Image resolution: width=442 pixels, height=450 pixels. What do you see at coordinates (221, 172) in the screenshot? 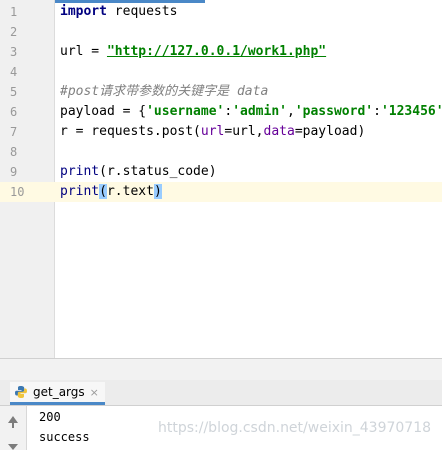
I see `code-line: 9 print(r.status_code)` at bounding box center [221, 172].